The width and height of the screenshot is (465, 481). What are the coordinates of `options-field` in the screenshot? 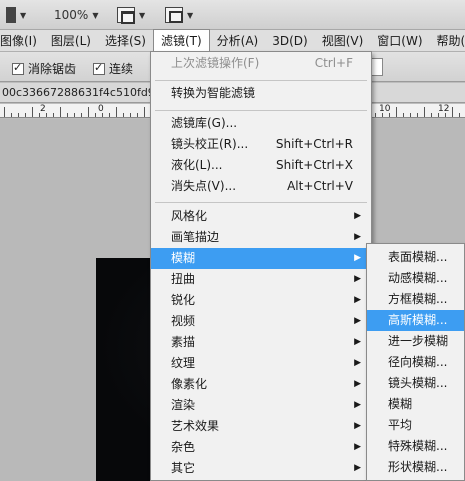 It's located at (377, 67).